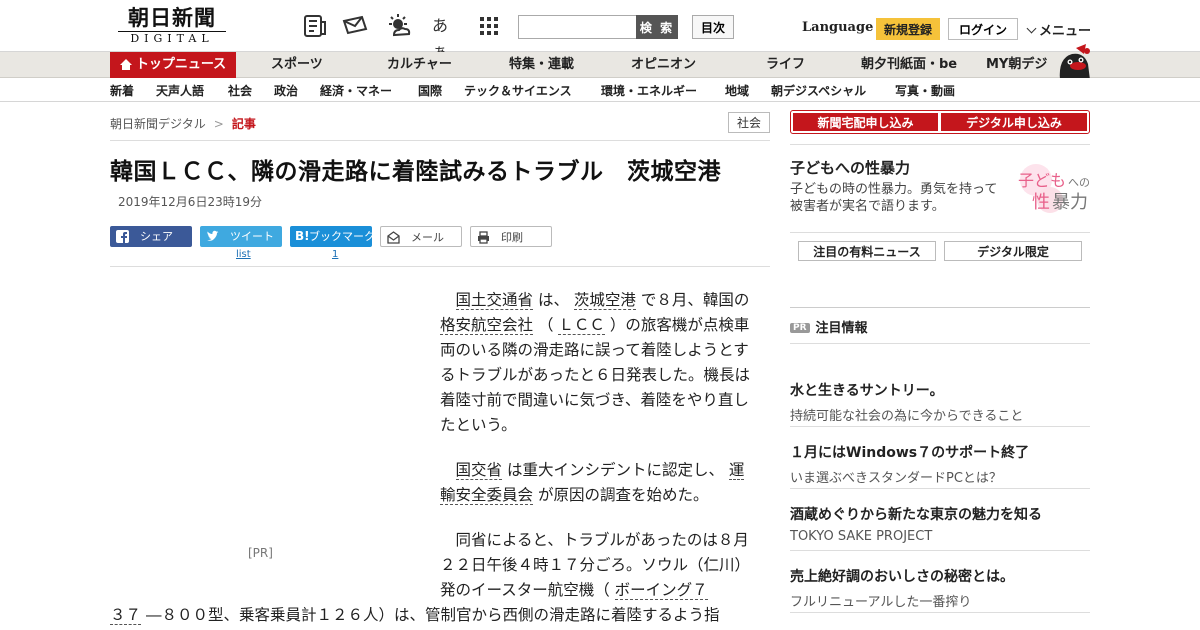  Describe the element at coordinates (445, 37) in the screenshot. I see `font-size-icon: あぁ` at that location.